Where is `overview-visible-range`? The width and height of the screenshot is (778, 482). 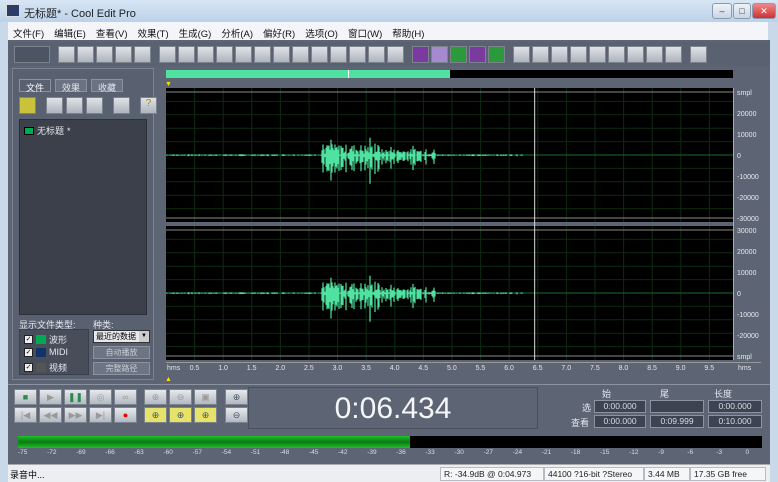 overview-visible-range is located at coordinates (308, 74).